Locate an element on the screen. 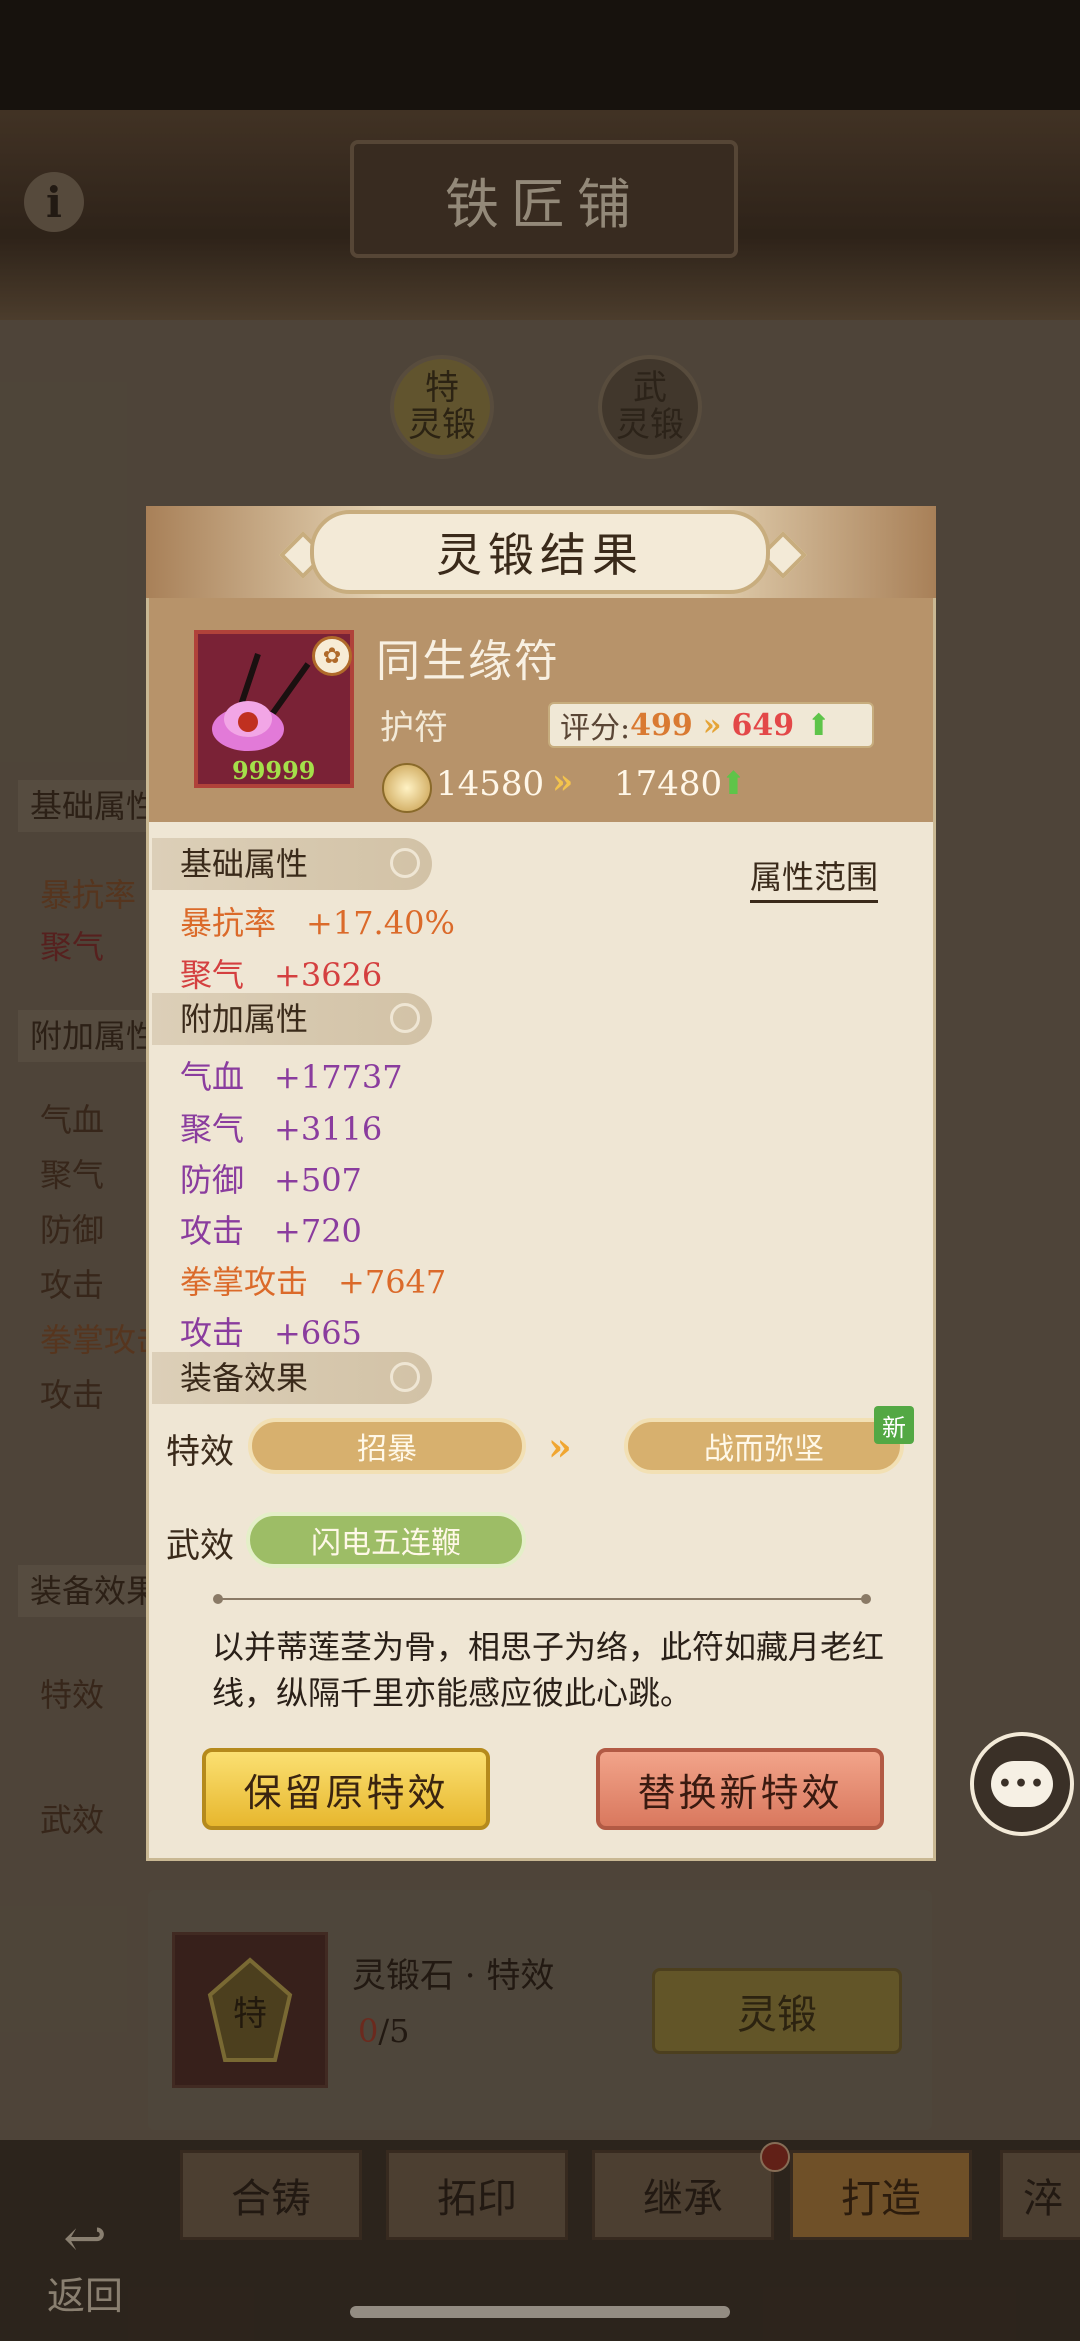 This screenshot has height=2341, width=1080. section-equipment-effects: 装备效果 is located at coordinates (292, 1378).